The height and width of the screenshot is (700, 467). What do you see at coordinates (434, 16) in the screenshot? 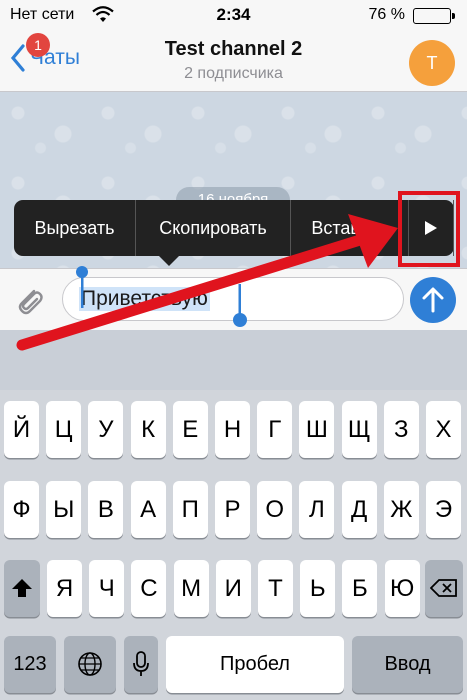
I see `battery-icon` at bounding box center [434, 16].